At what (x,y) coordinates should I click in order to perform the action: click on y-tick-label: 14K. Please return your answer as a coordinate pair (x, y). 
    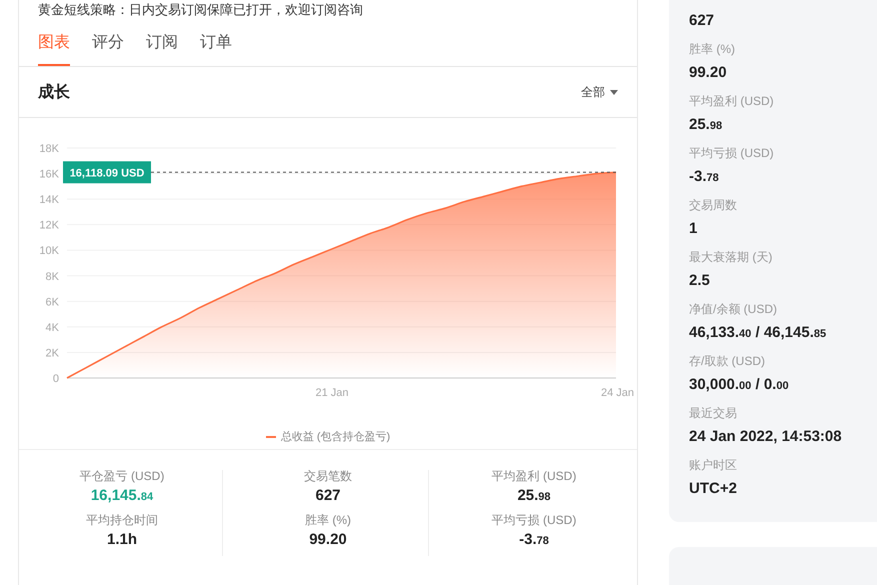
    Looking at the image, I should click on (49, 200).